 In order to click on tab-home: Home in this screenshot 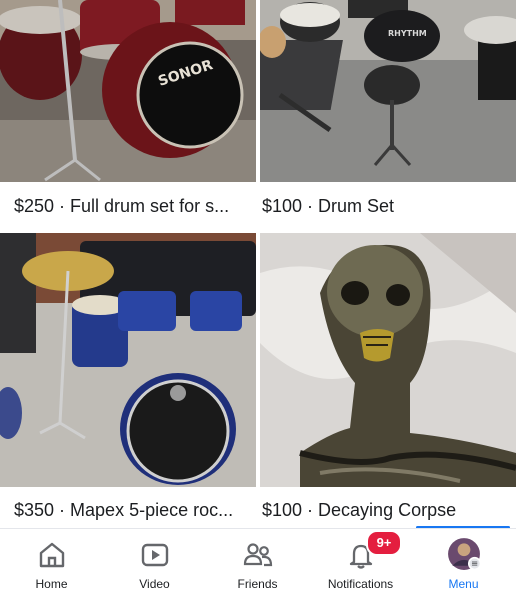, I will do `click(51, 562)`.